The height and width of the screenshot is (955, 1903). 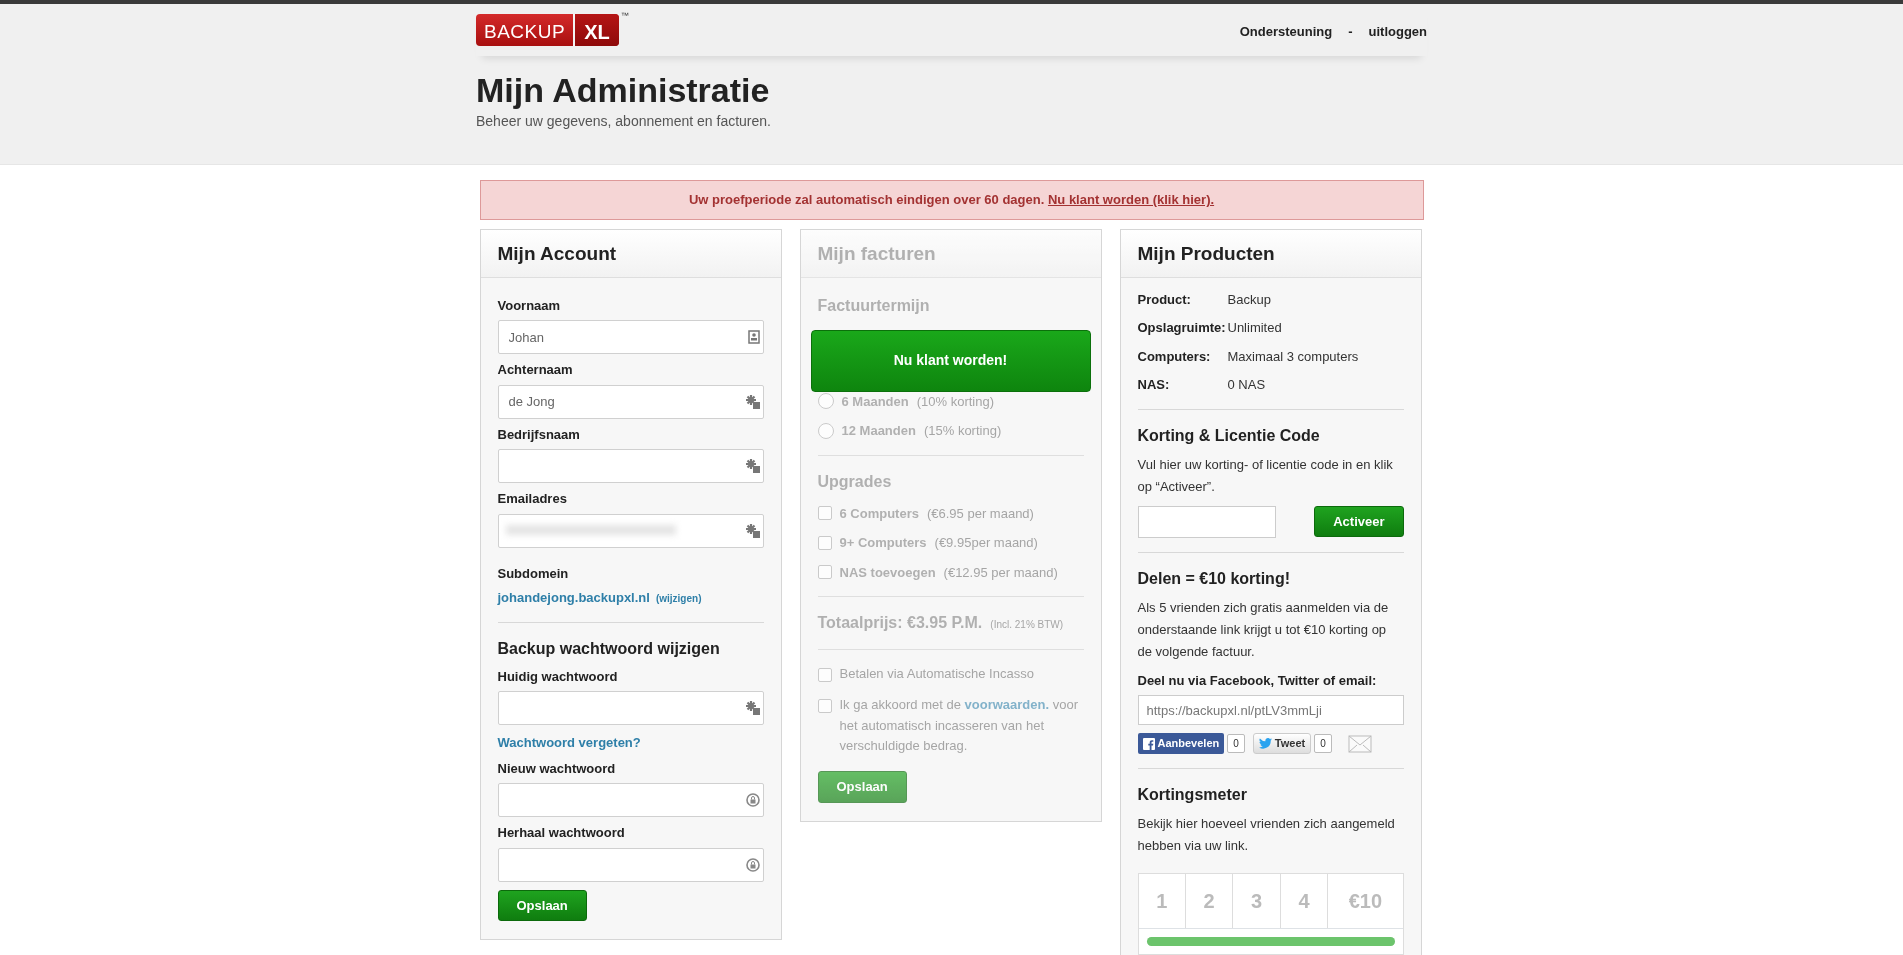 What do you see at coordinates (1304, 901) in the screenshot?
I see `meter-step: 4` at bounding box center [1304, 901].